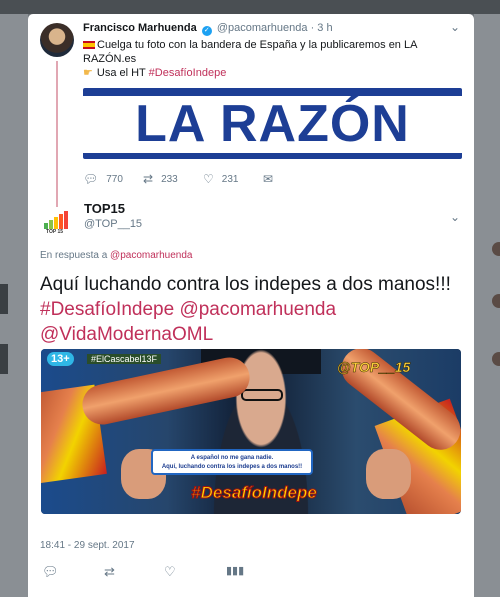 Image resolution: width=500 pixels, height=597 pixels. What do you see at coordinates (254, 493) in the screenshot?
I see `image-hashtag-overlay: #DesafíoIndepe` at bounding box center [254, 493].